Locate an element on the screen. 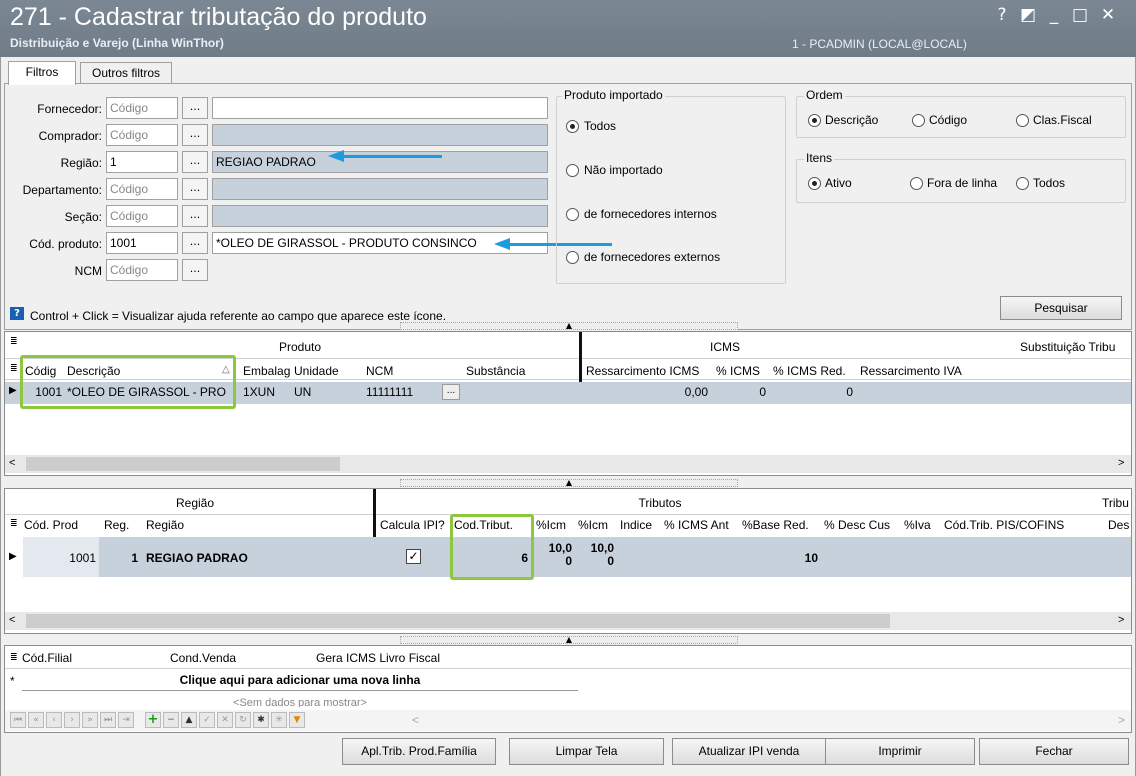 The height and width of the screenshot is (776, 1136). col-ressarcimento-iva: Ressarcimento IVA is located at coordinates (925, 371).